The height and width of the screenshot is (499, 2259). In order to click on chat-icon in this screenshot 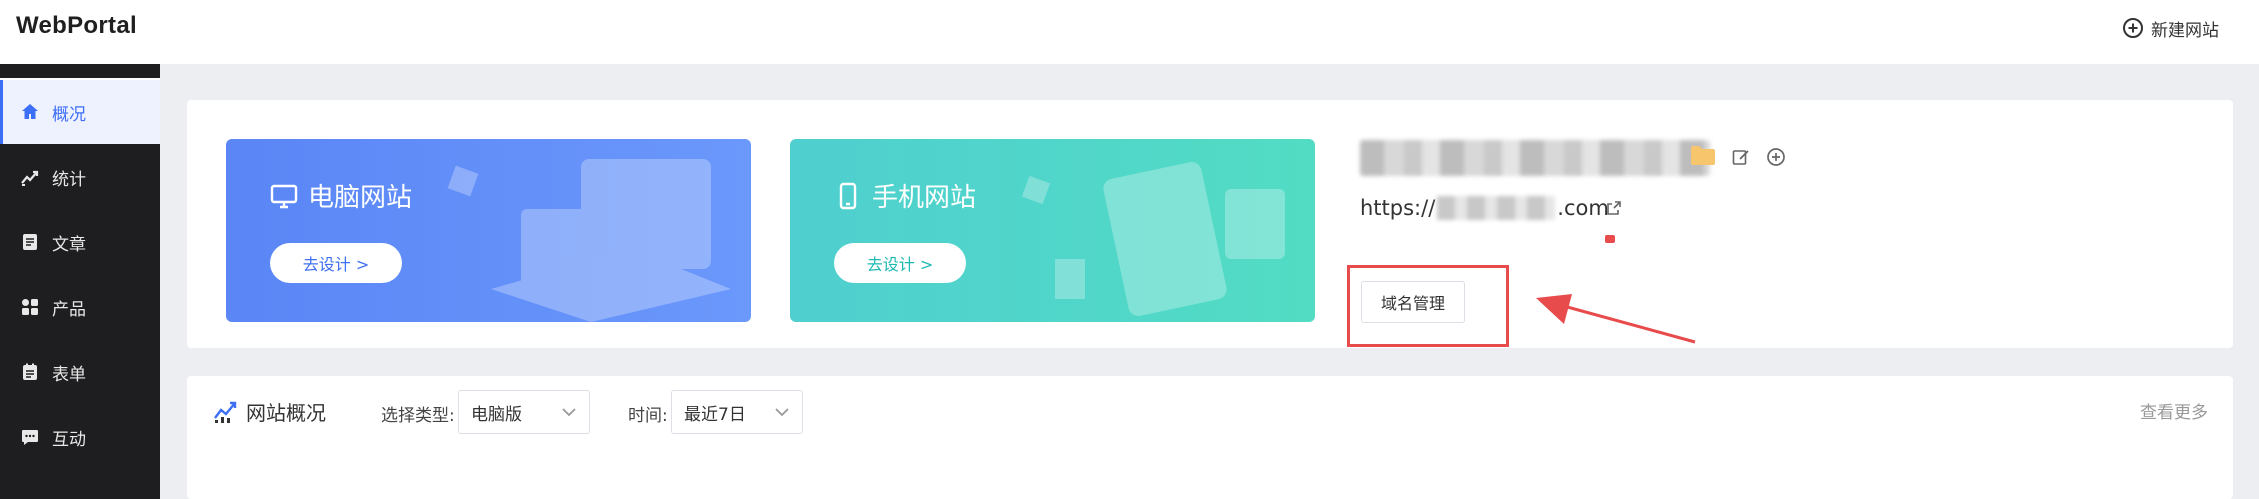, I will do `click(30, 437)`.